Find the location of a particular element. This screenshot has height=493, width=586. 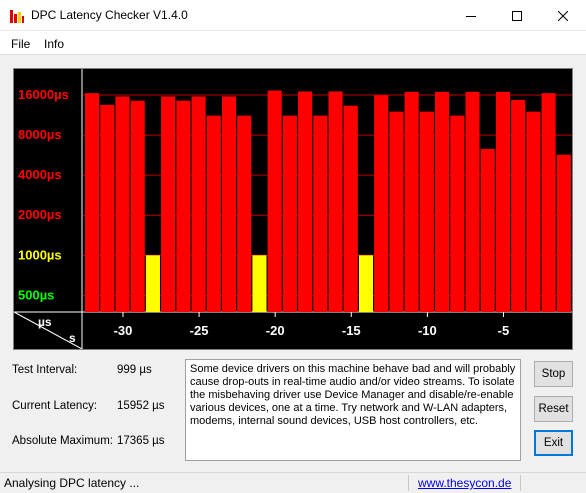

reset-button: Reset is located at coordinates (553, 409).